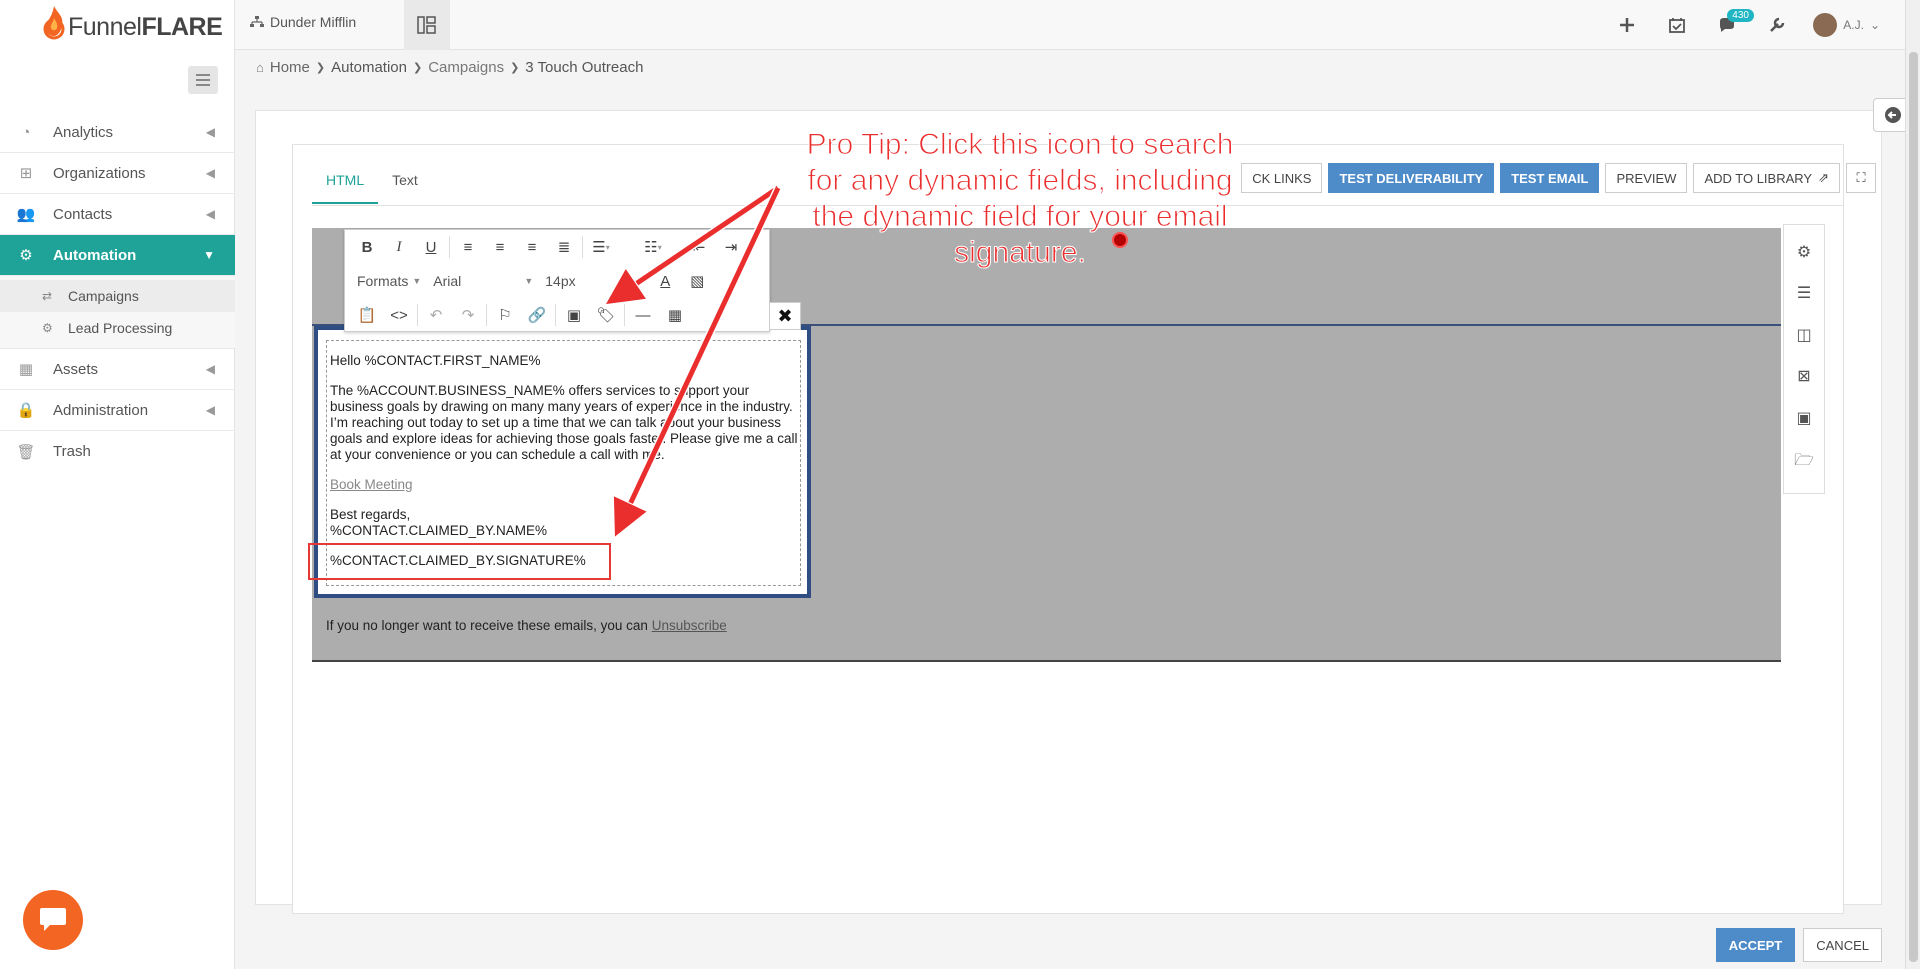  Describe the element at coordinates (26, 369) in the screenshot. I see `grid-icon: ▦` at that location.